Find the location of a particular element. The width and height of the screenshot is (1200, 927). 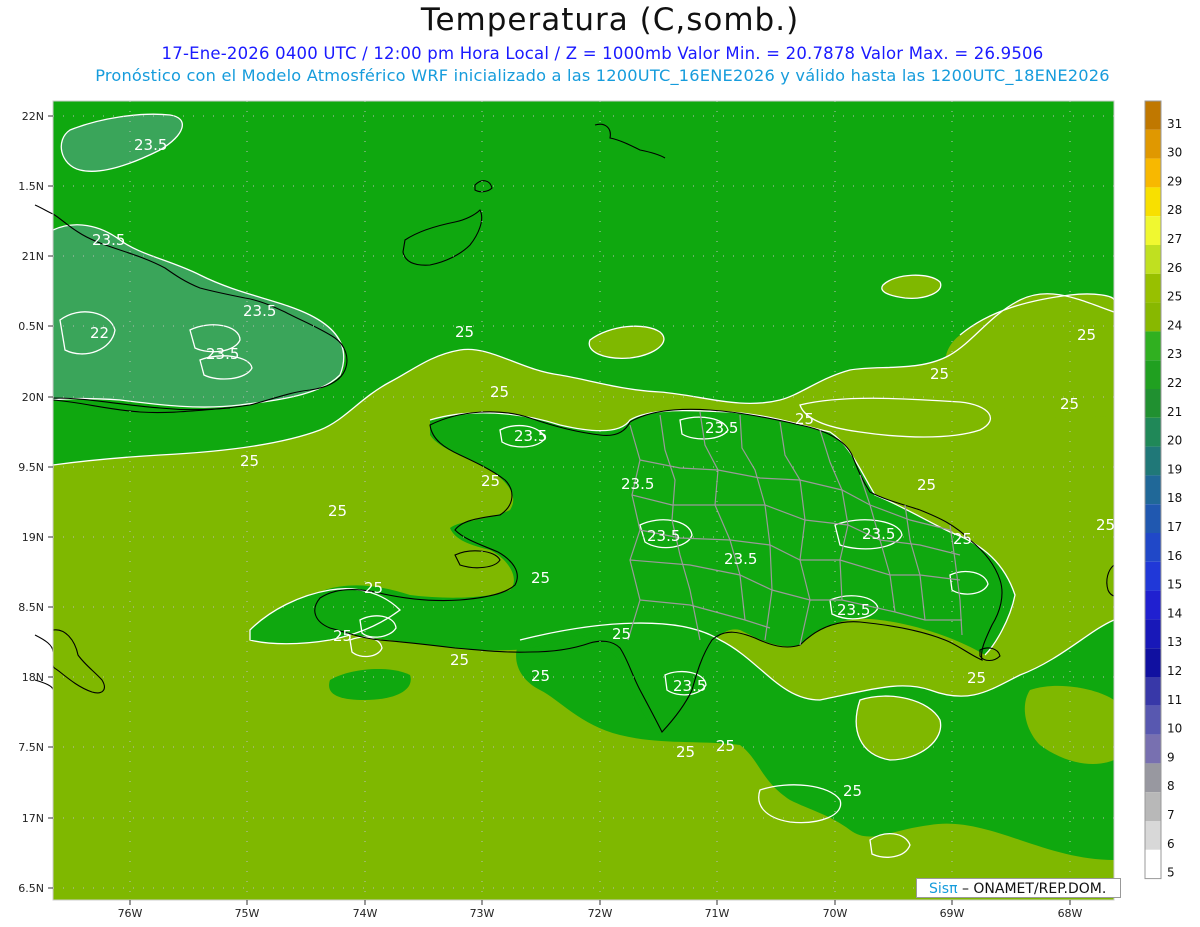

lon-label: 75W is located at coordinates (247, 913).